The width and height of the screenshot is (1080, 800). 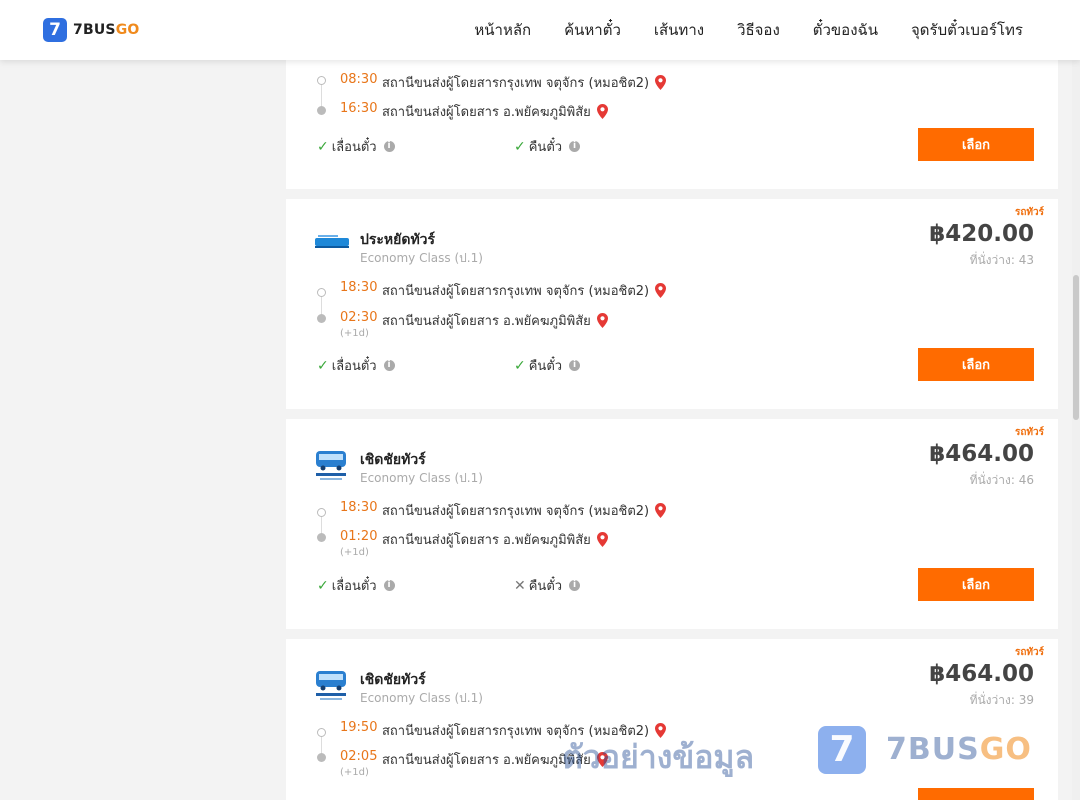 What do you see at coordinates (359, 317) in the screenshot?
I see `arrival-time: 02:30` at bounding box center [359, 317].